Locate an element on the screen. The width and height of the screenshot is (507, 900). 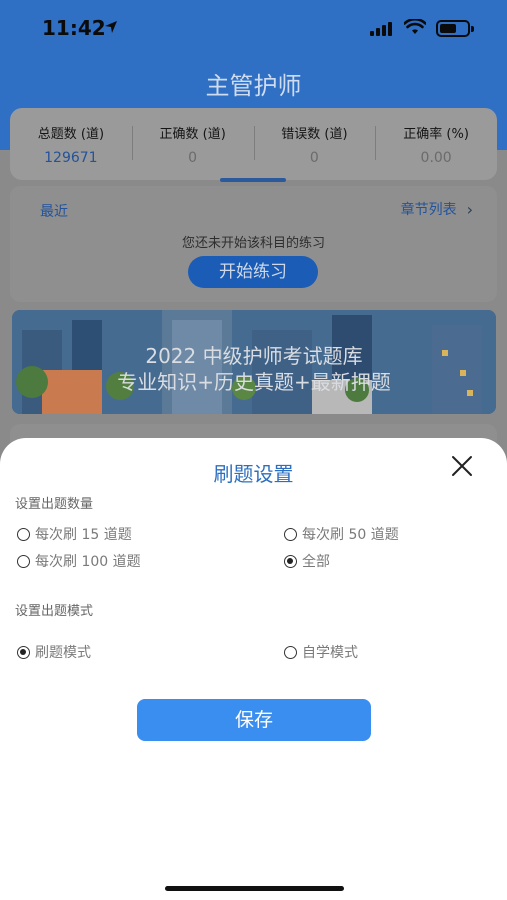
question-count-label: 设置出题数量 is located at coordinates (54, 504).